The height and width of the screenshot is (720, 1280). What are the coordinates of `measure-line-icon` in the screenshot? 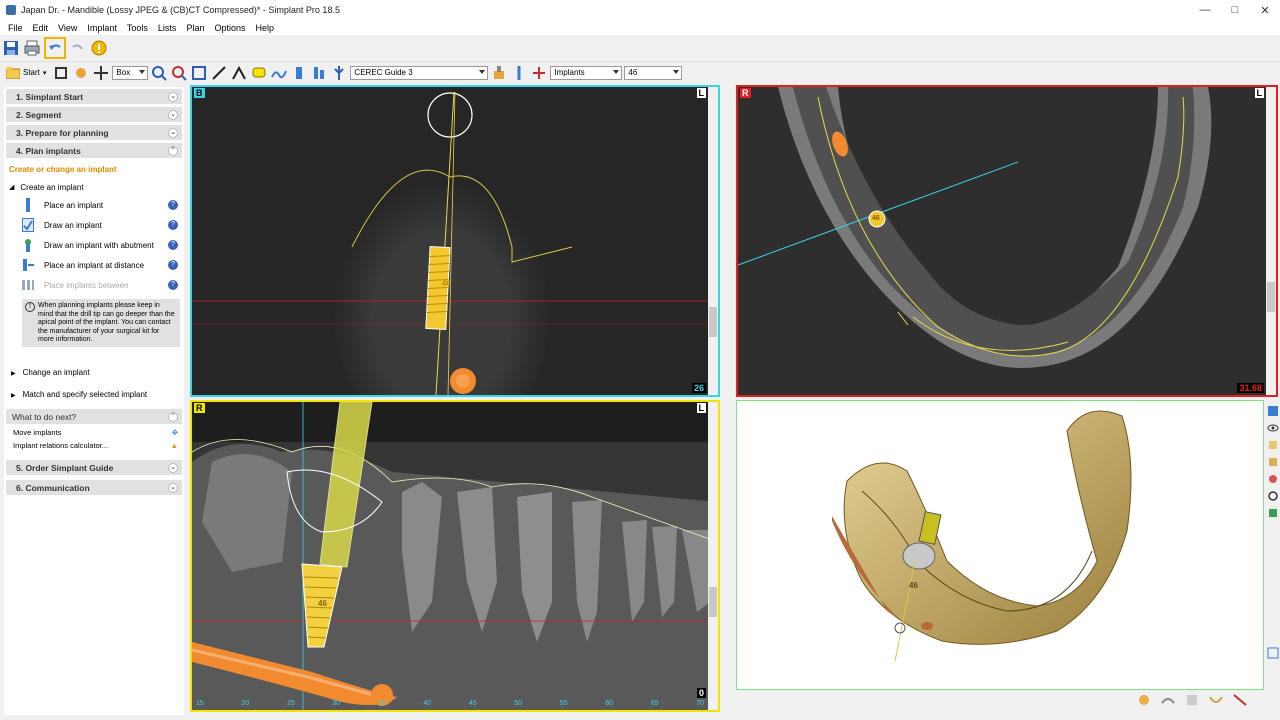 It's located at (219, 73).